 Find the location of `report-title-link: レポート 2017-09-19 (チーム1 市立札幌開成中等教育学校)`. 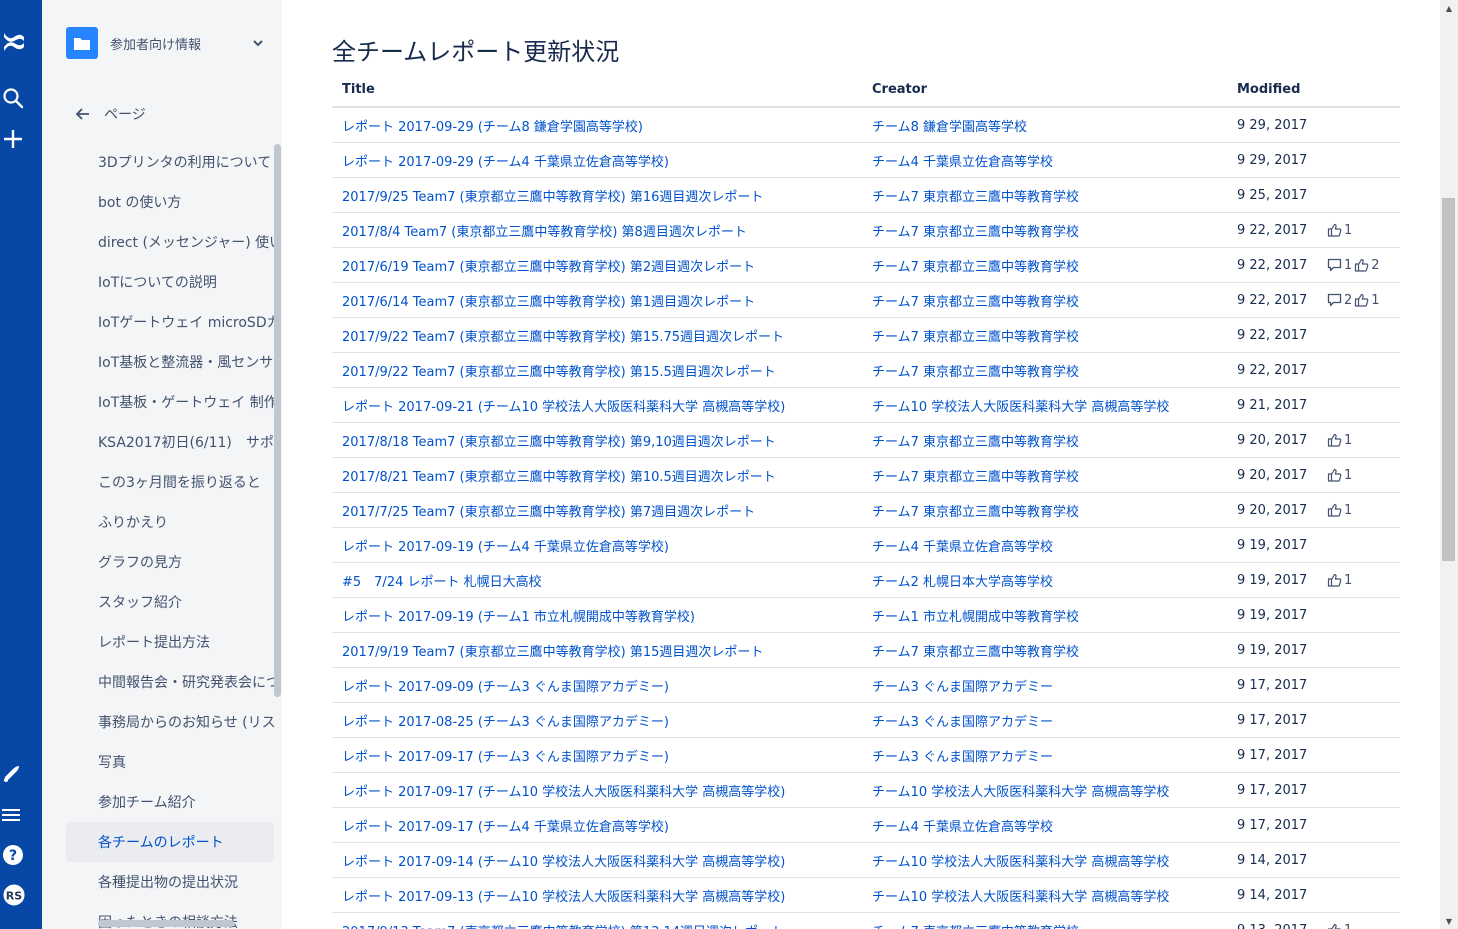

report-title-link: レポート 2017-09-19 (チーム1 市立札幌開成中等教育学校) is located at coordinates (602, 615).